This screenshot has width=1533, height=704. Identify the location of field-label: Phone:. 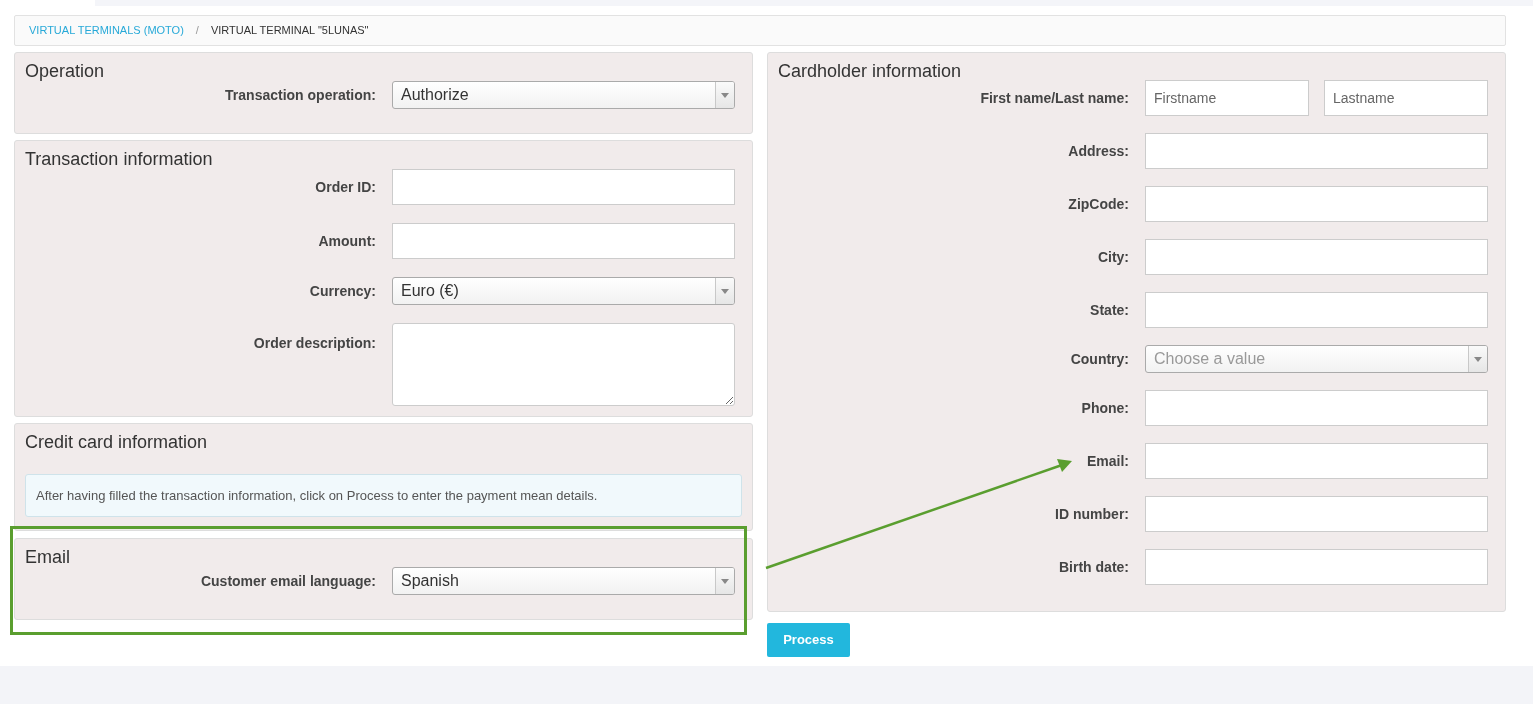
(1105, 408).